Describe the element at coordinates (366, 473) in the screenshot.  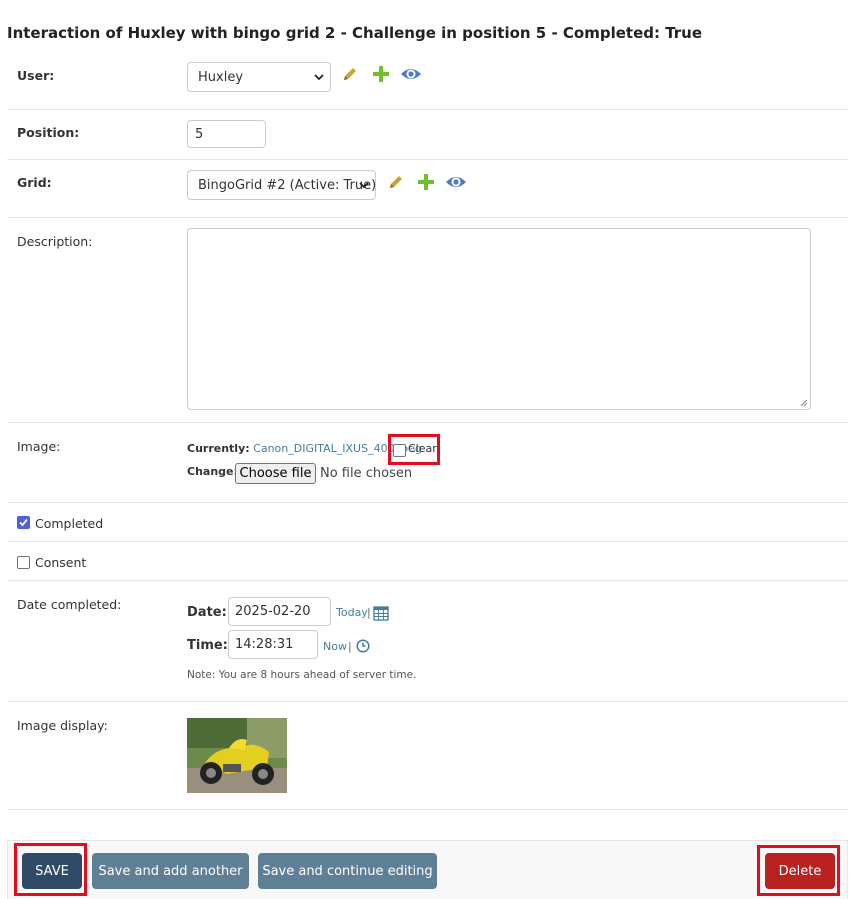
I see `no-file-chosen-text: No file chosen` at that location.